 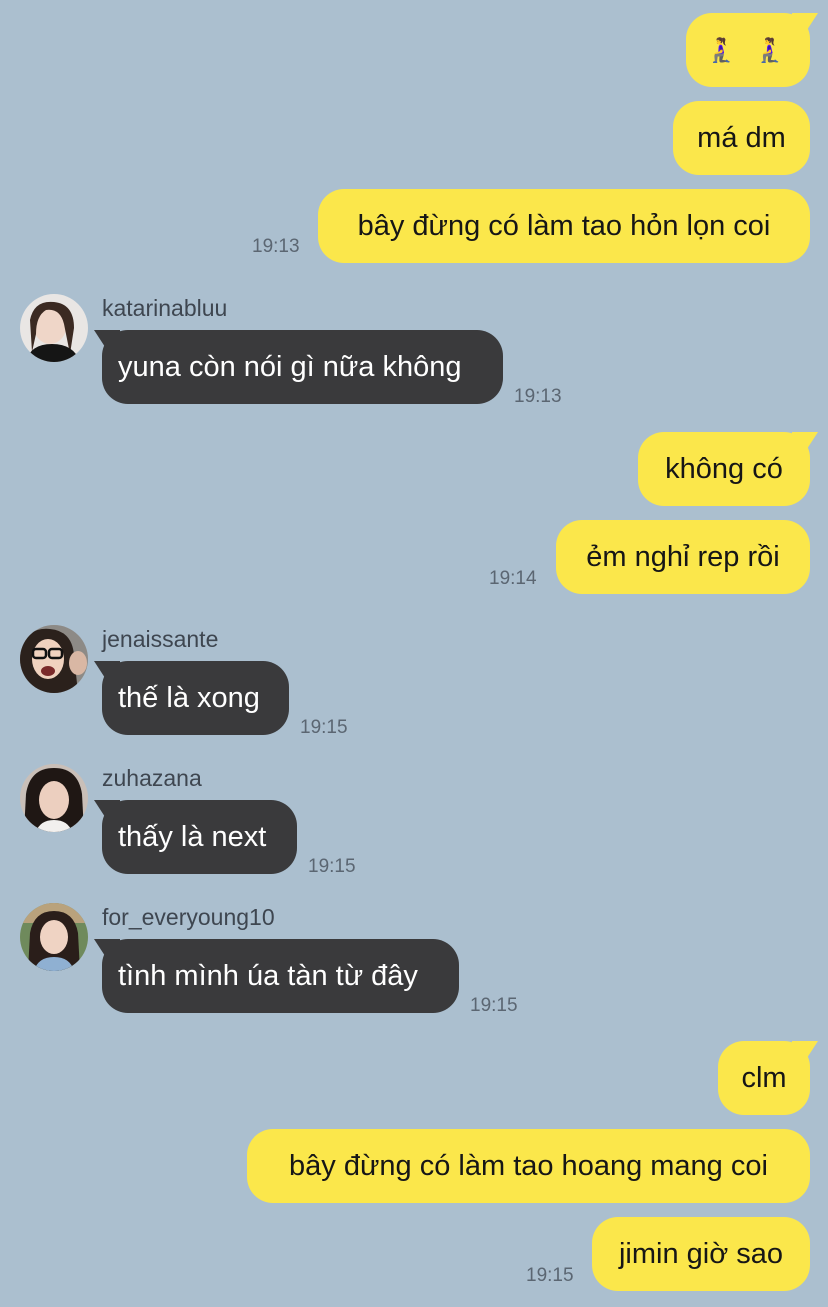 What do you see at coordinates (741, 138) in the screenshot?
I see `outgoing-message-bubble: má dm` at bounding box center [741, 138].